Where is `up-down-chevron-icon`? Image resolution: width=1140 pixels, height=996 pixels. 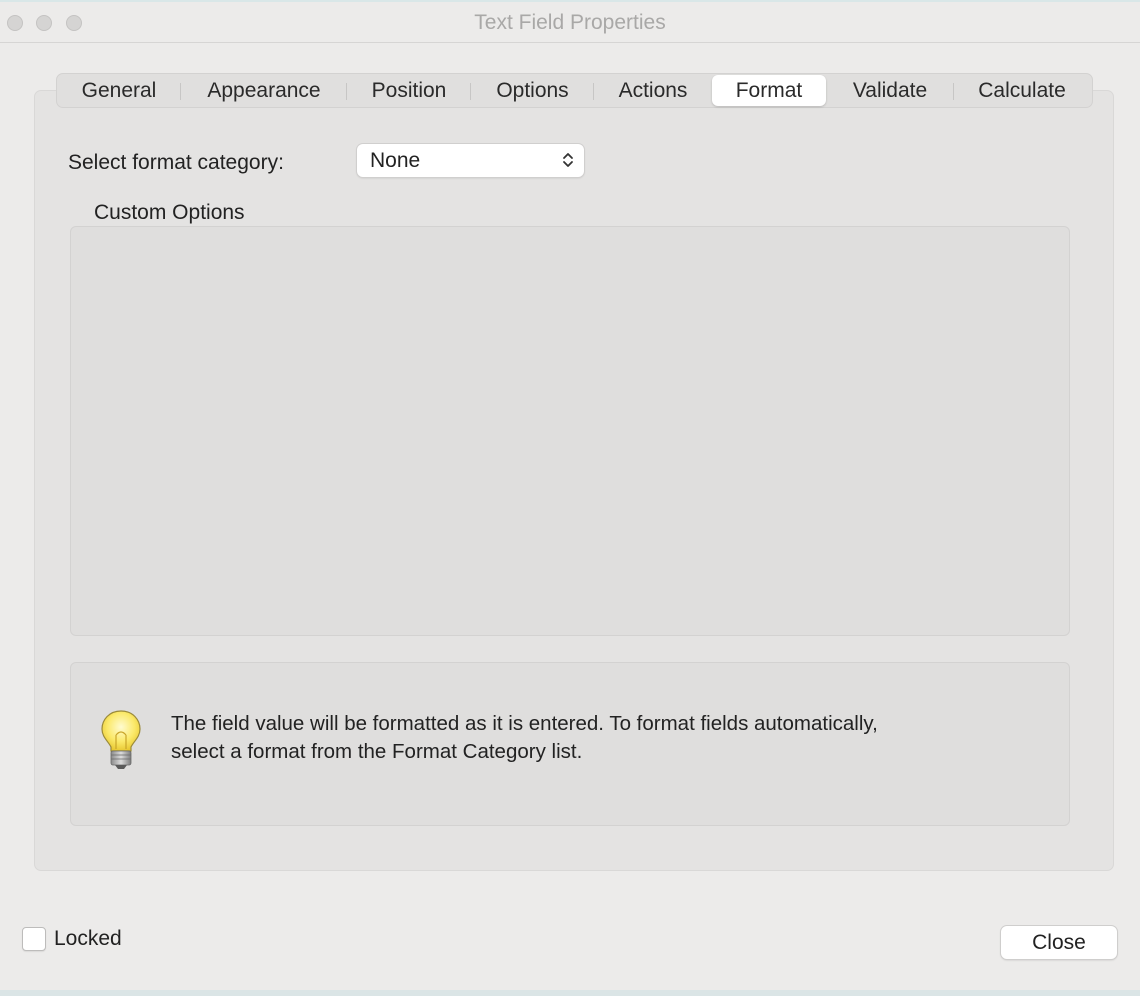 up-down-chevron-icon is located at coordinates (568, 160).